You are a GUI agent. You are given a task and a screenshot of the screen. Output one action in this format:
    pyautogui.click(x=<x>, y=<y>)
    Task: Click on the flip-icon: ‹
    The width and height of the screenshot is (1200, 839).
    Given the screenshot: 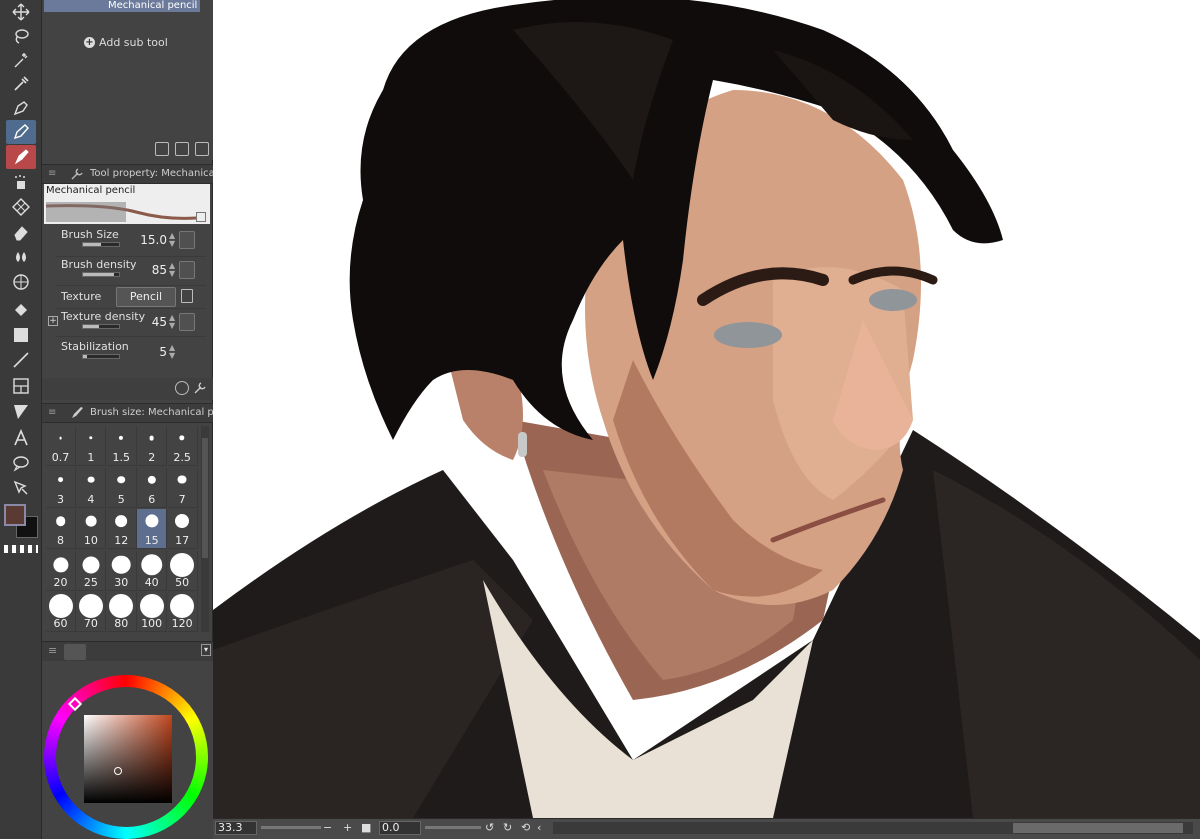 What is the action you would take?
    pyautogui.click(x=539, y=827)
    